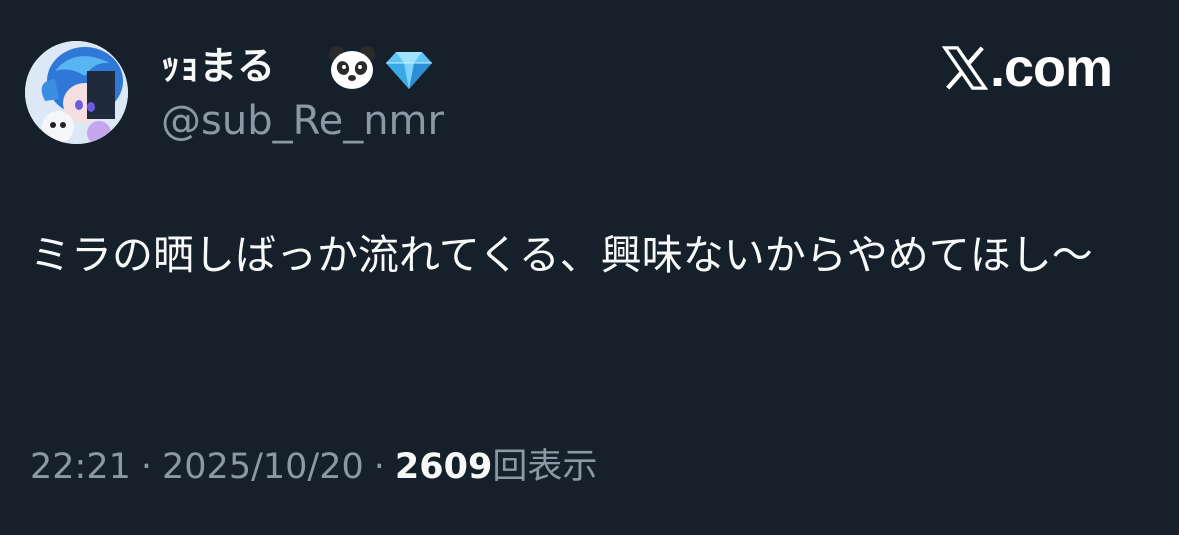  What do you see at coordinates (263, 467) in the screenshot?
I see `tweet-date: 2025/10/20` at bounding box center [263, 467].